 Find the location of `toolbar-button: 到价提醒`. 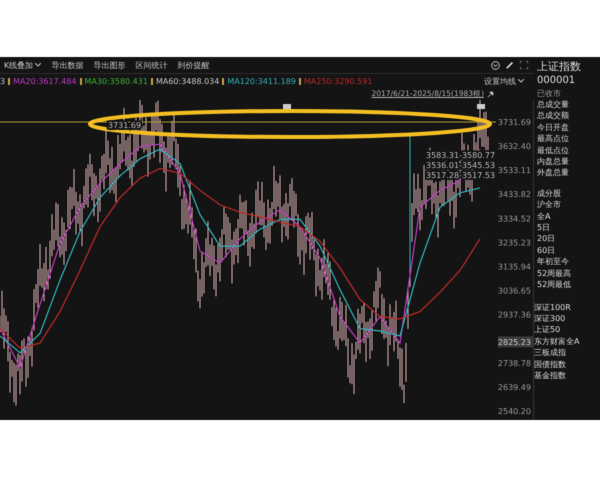

toolbar-button: 到价提醒 is located at coordinates (193, 65).